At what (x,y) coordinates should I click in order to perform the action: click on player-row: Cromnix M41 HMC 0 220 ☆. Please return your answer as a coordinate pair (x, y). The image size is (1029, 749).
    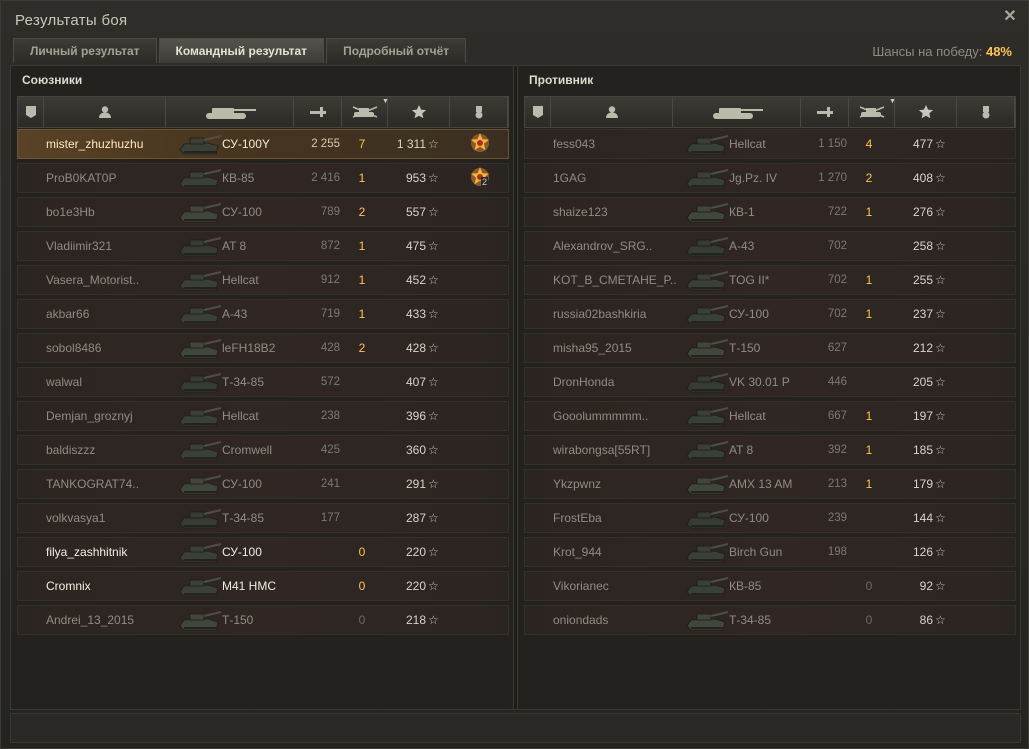
    Looking at the image, I should click on (263, 586).